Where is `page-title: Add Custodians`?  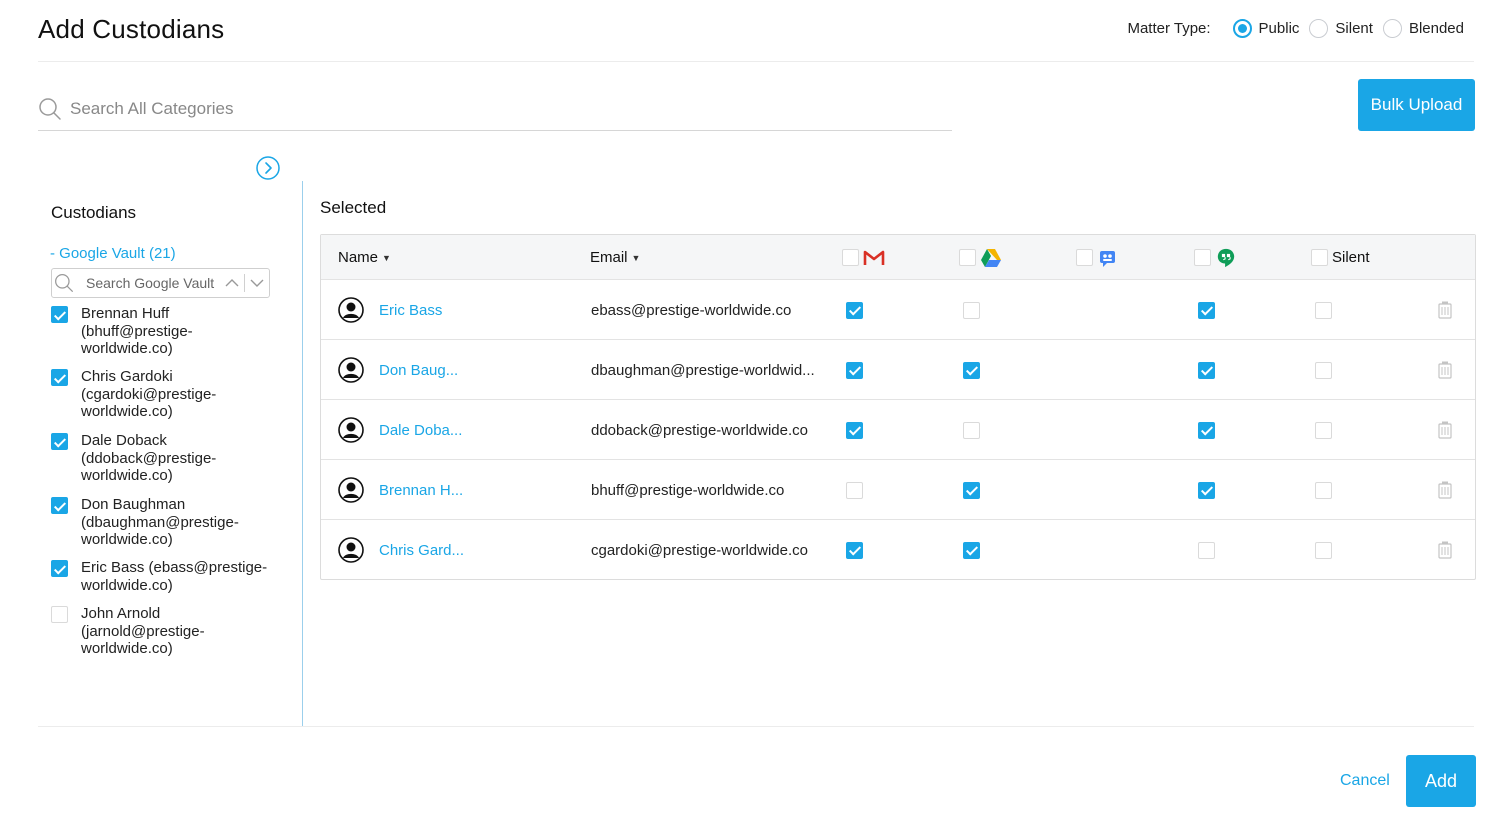 page-title: Add Custodians is located at coordinates (131, 29).